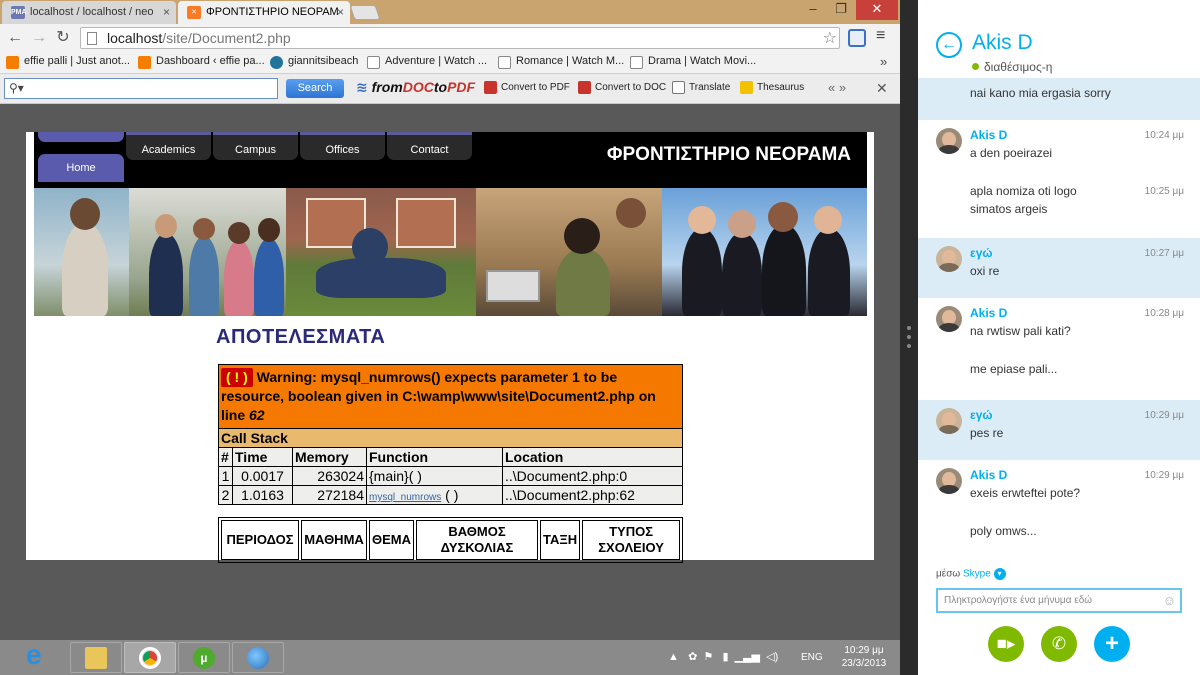 The height and width of the screenshot is (675, 1200). Describe the element at coordinates (39, 38) in the screenshot. I see `forward-arrow-icon: →` at that location.